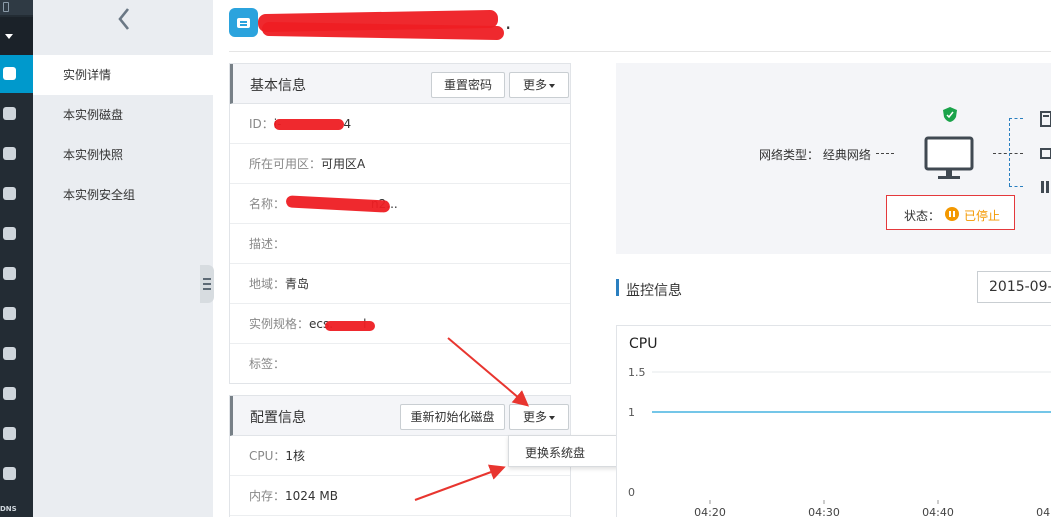  Describe the element at coordinates (16, 36) in the screenshot. I see `rail-dropdown-toggle` at that location.